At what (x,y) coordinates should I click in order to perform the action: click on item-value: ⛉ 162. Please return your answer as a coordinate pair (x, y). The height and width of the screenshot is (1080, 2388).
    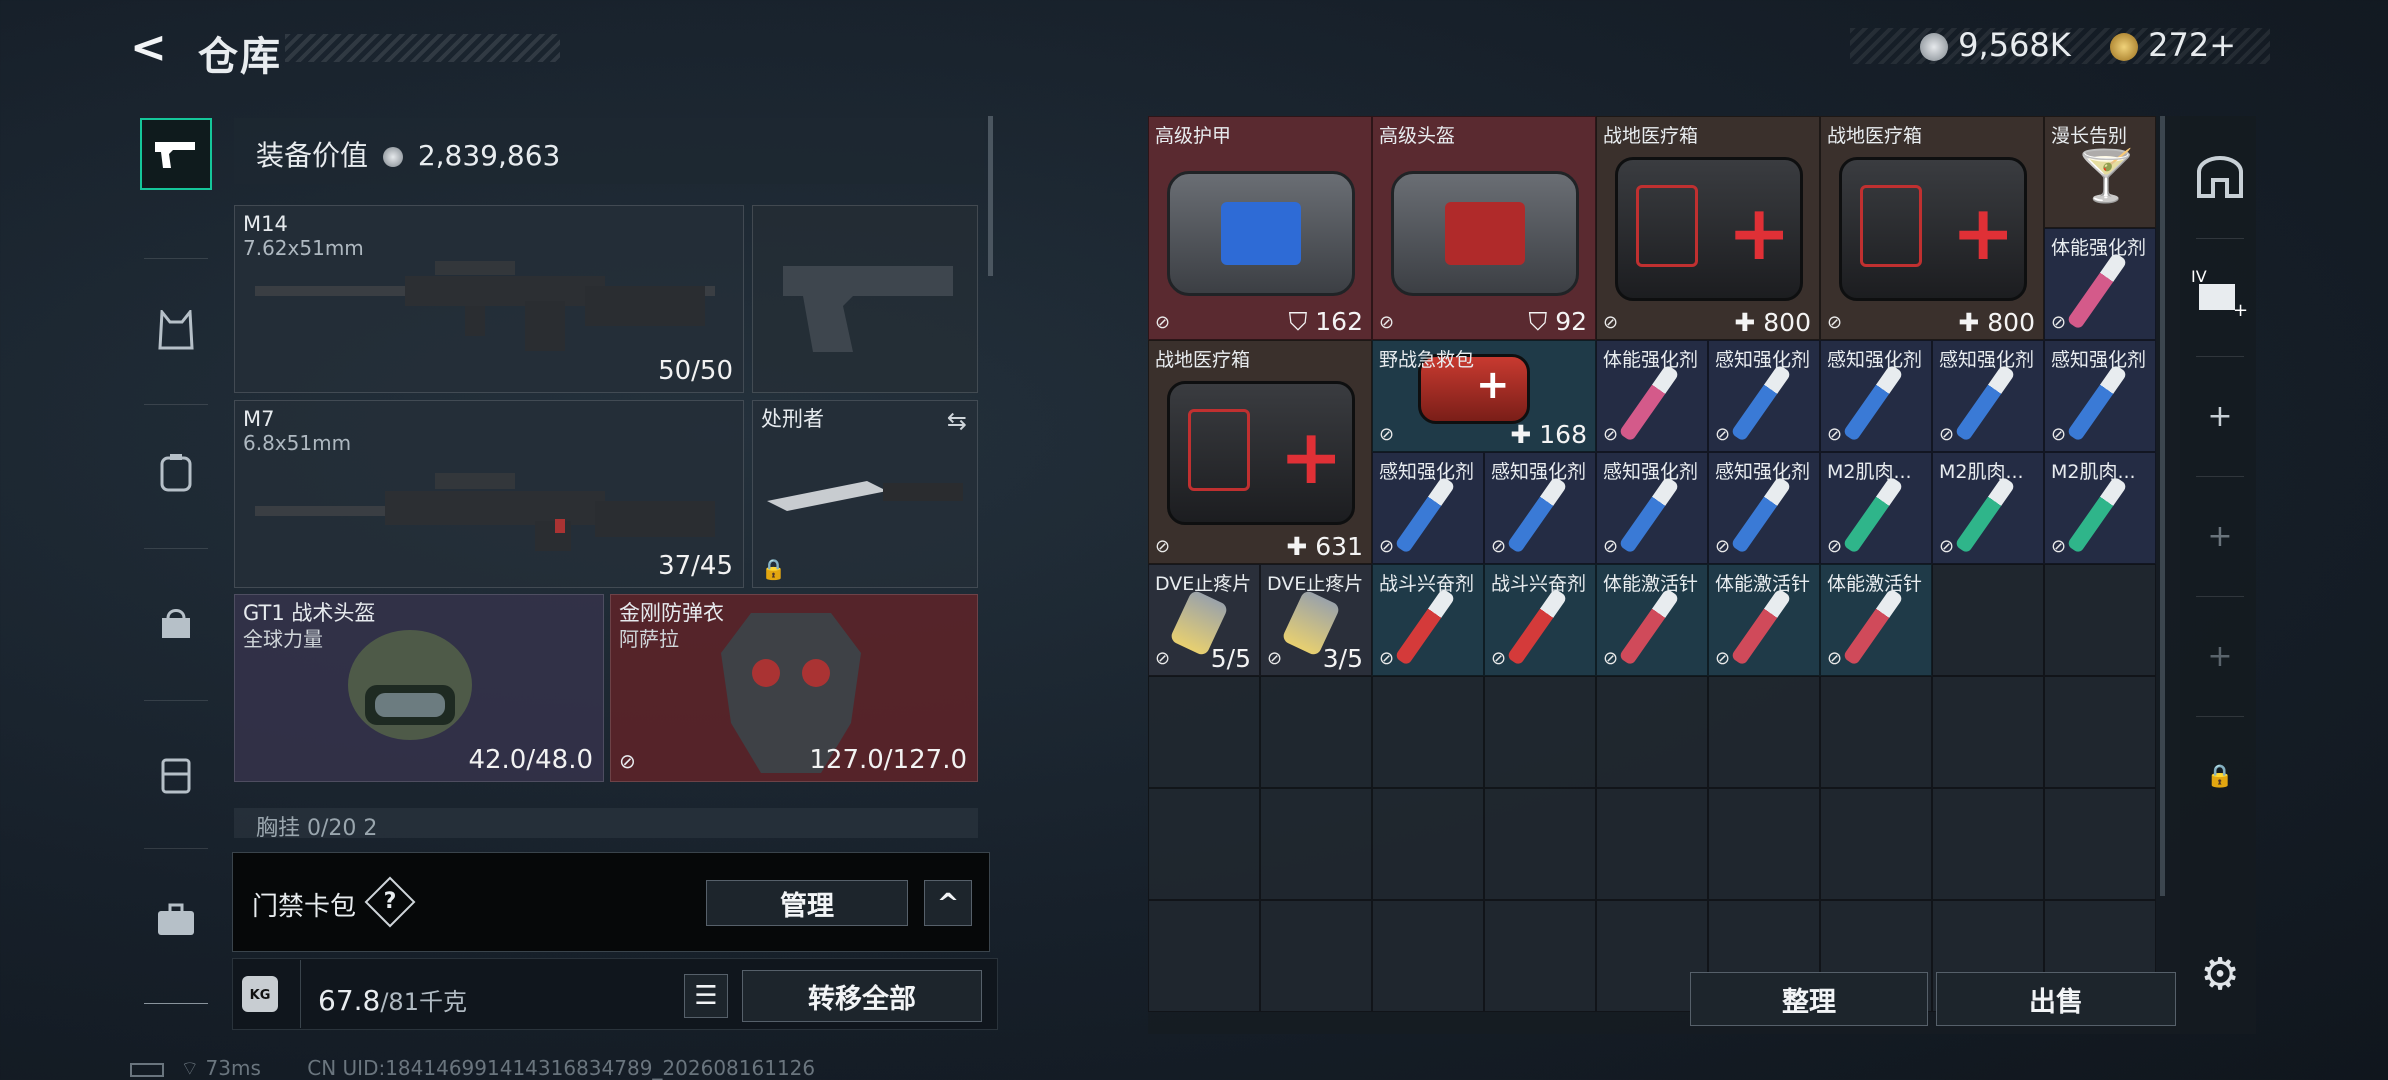
    Looking at the image, I should click on (1325, 321).